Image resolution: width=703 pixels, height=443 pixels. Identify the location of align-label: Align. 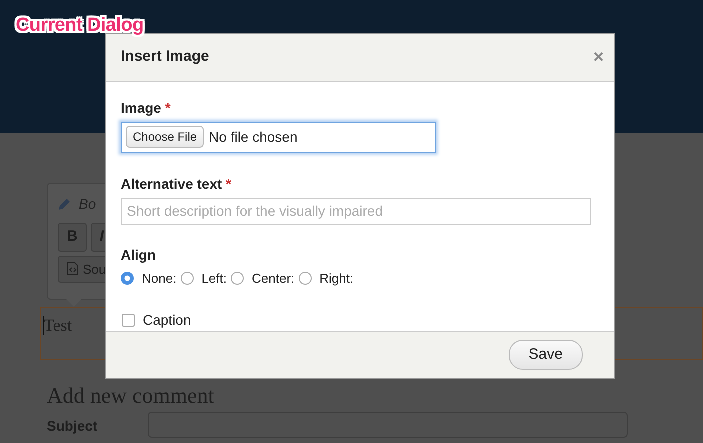
(139, 255).